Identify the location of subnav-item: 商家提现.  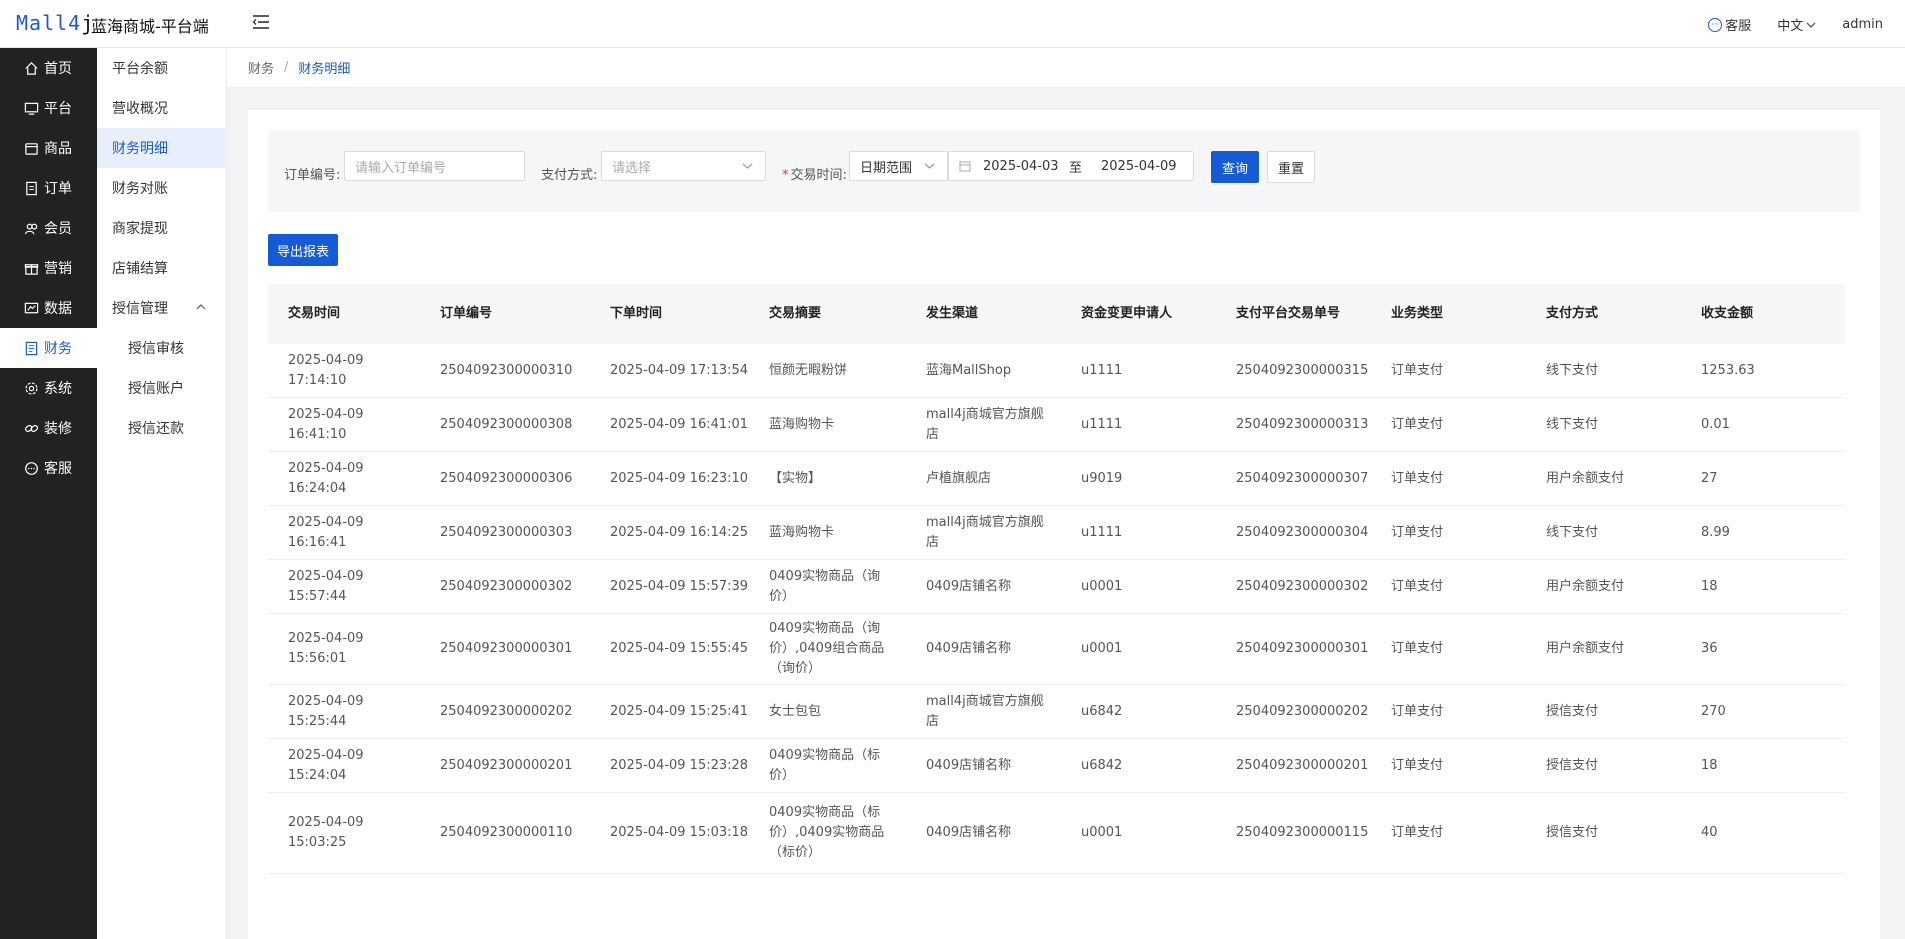
(161, 228).